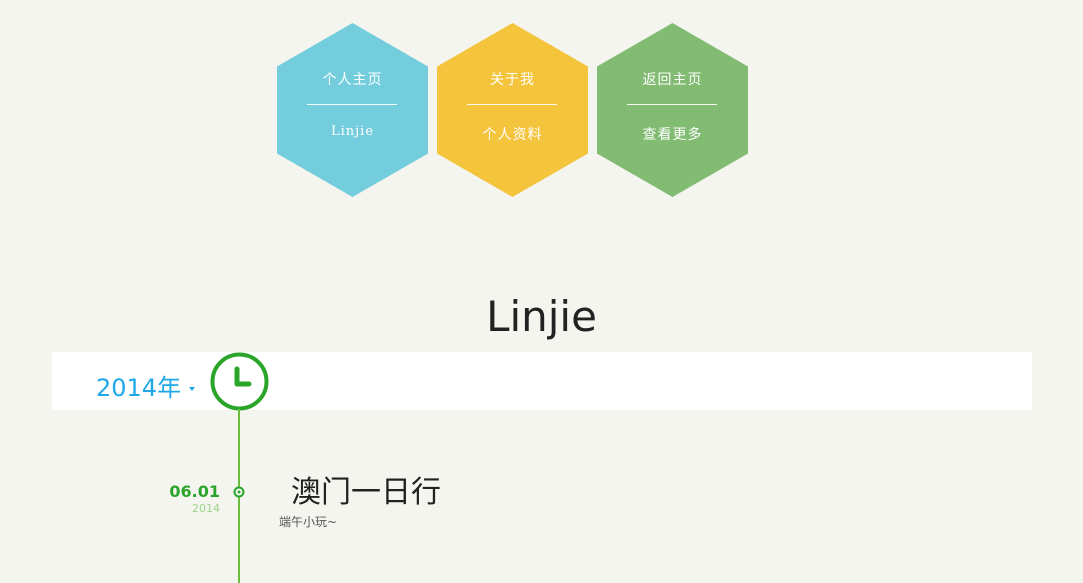  I want to click on clock-icon, so click(239, 381).